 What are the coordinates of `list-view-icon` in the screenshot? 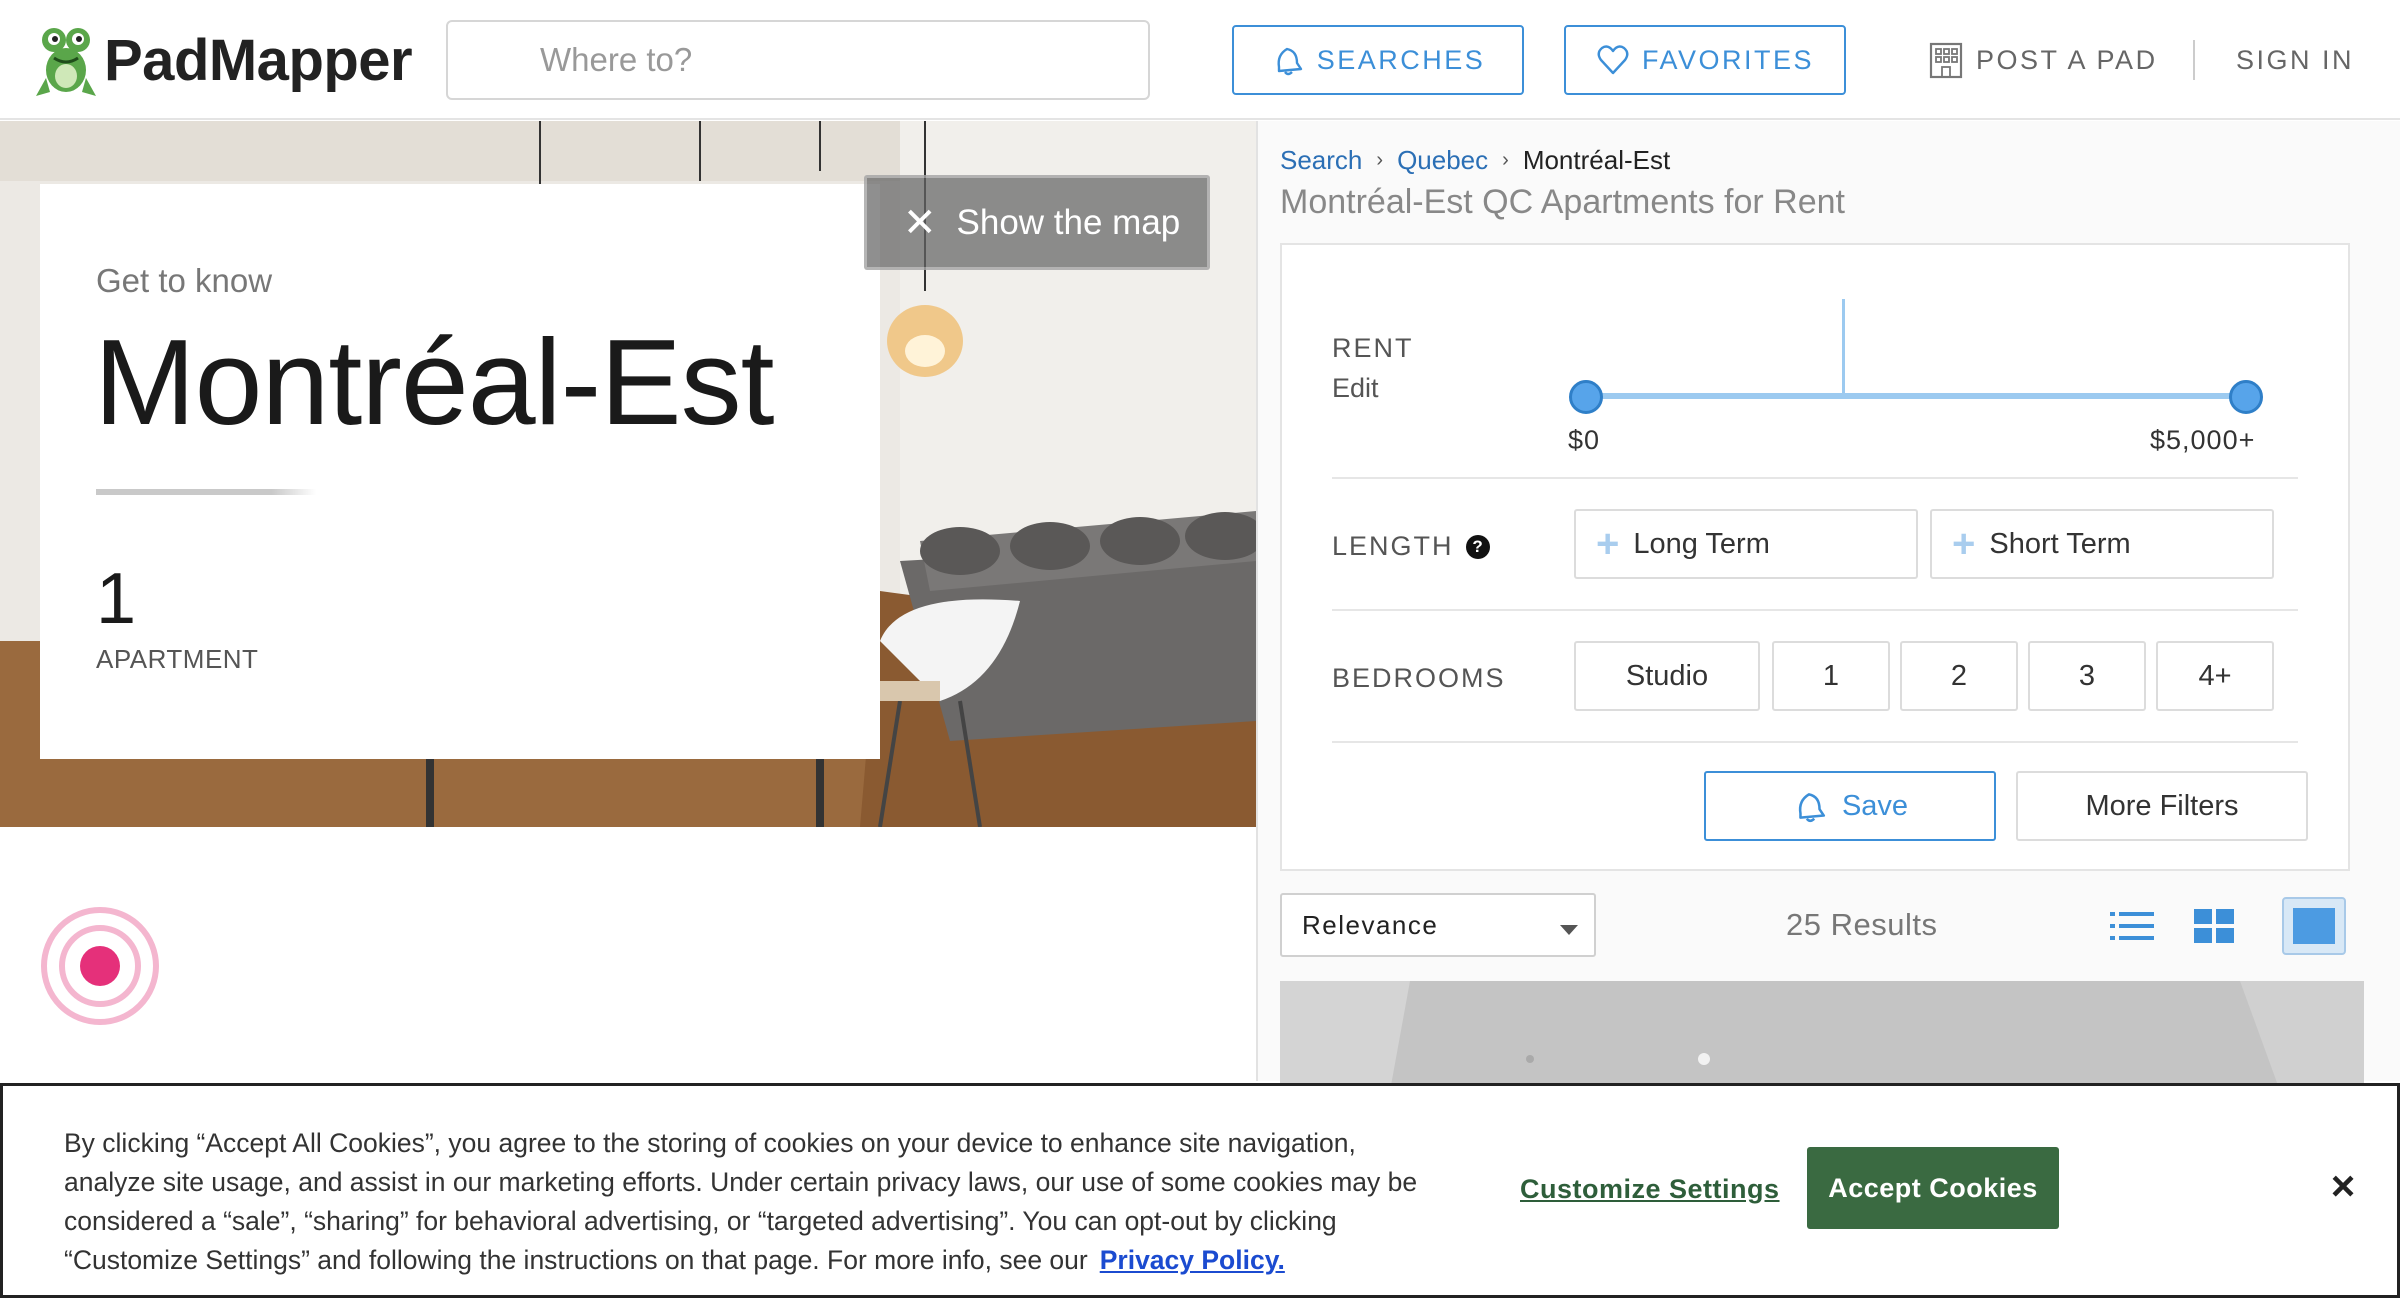 It's located at (2132, 926).